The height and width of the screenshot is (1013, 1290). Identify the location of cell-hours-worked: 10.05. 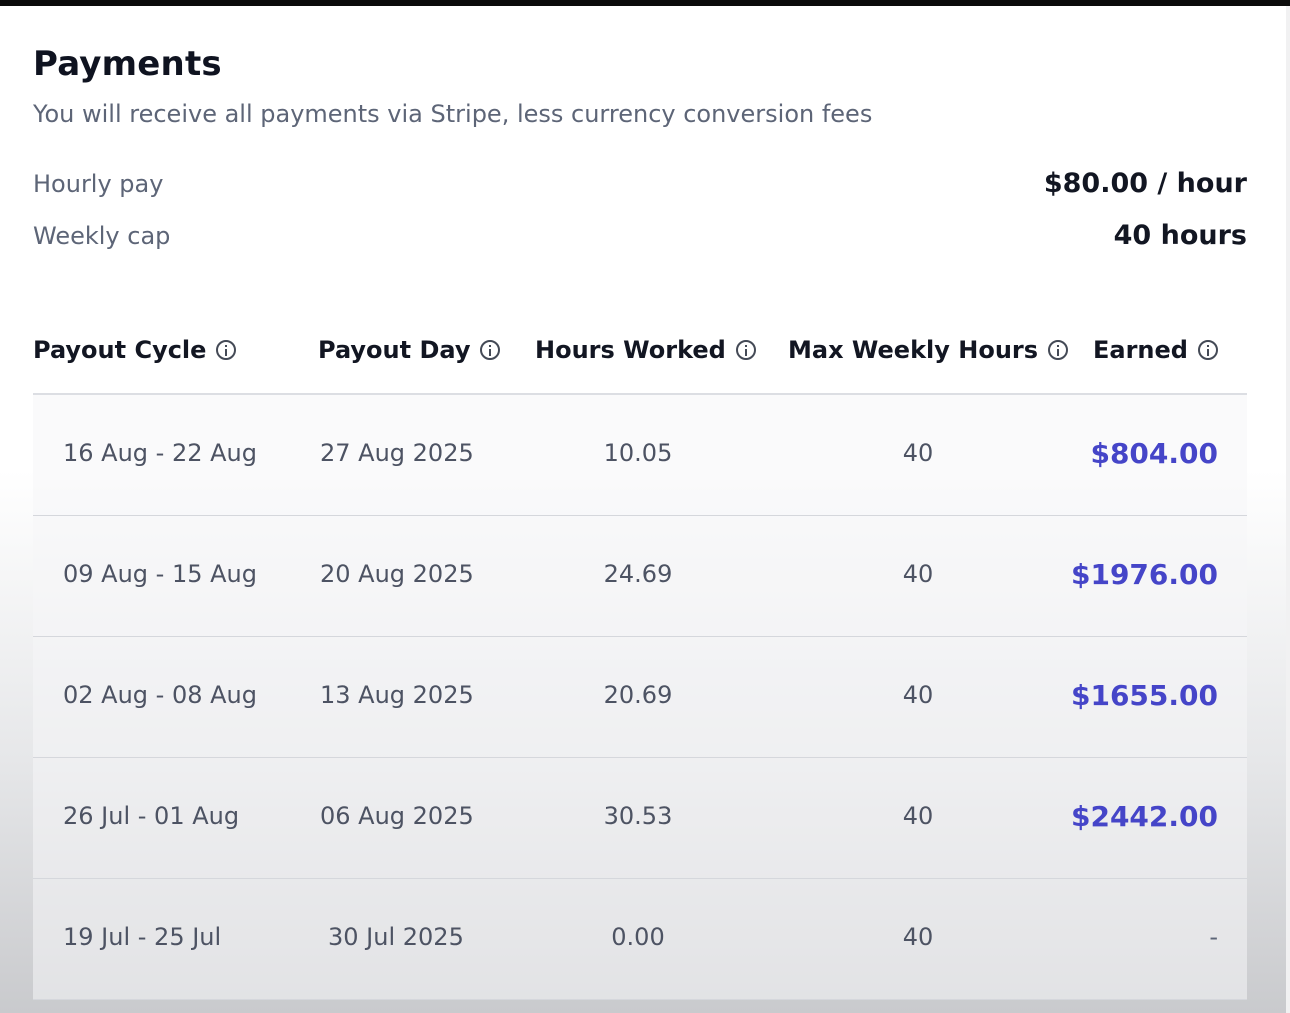
(638, 453).